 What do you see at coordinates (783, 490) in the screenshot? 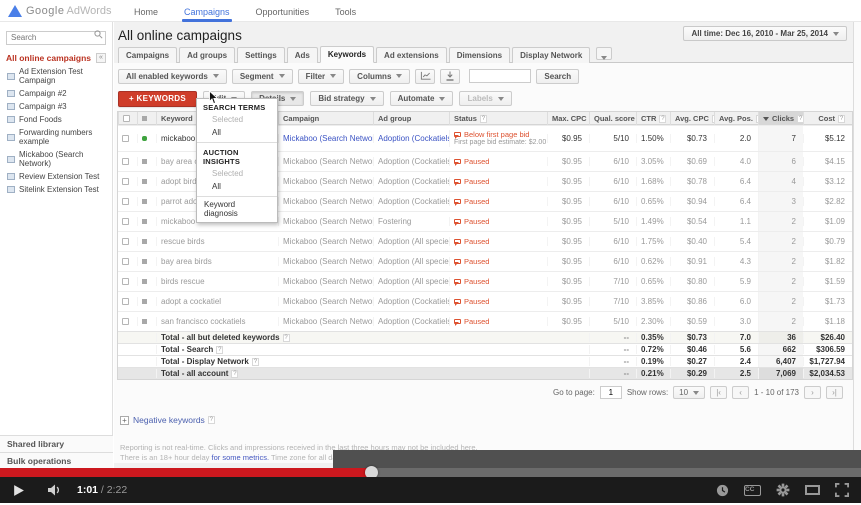
I see `settings-button` at bounding box center [783, 490].